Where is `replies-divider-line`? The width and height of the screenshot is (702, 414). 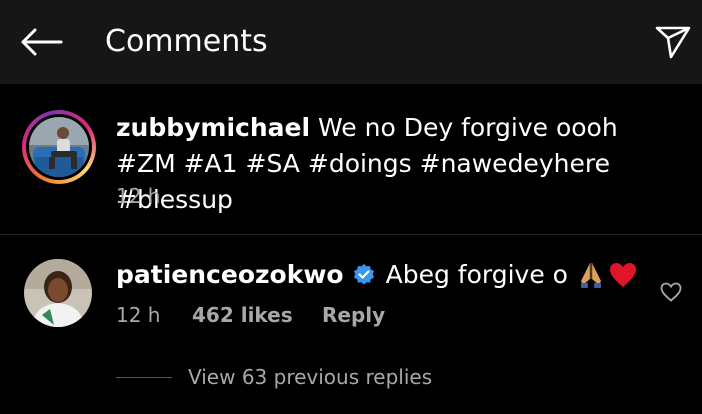 replies-divider-line is located at coordinates (144, 377).